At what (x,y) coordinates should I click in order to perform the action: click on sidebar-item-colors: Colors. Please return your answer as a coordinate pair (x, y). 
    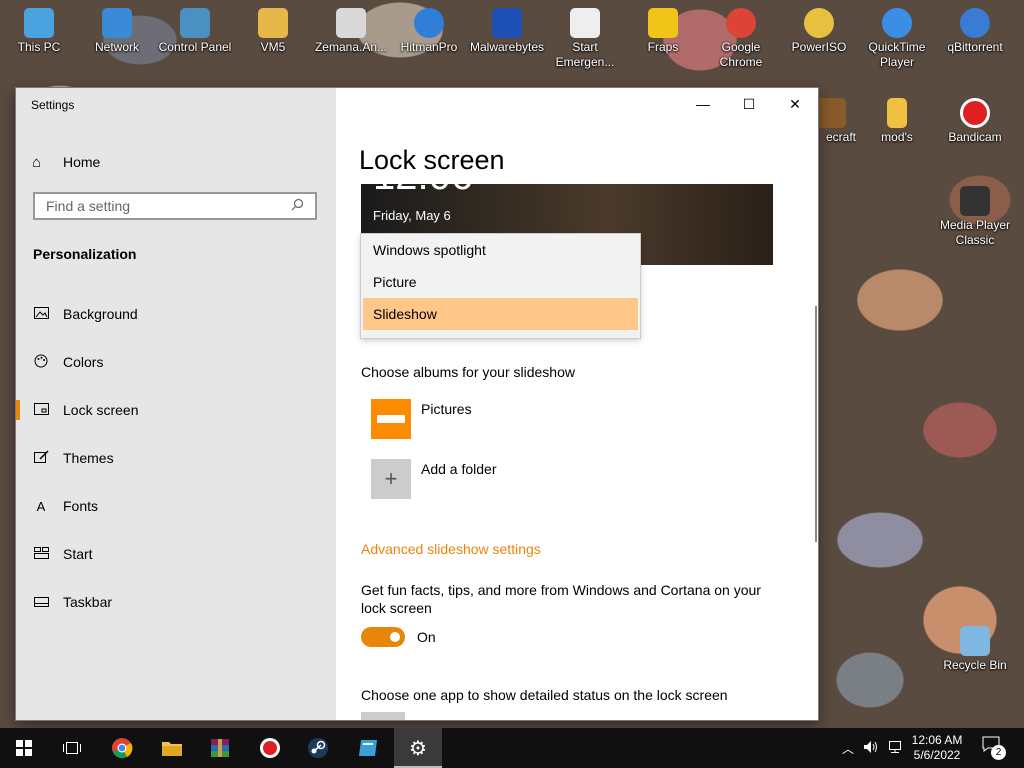
    Looking at the image, I should click on (176, 362).